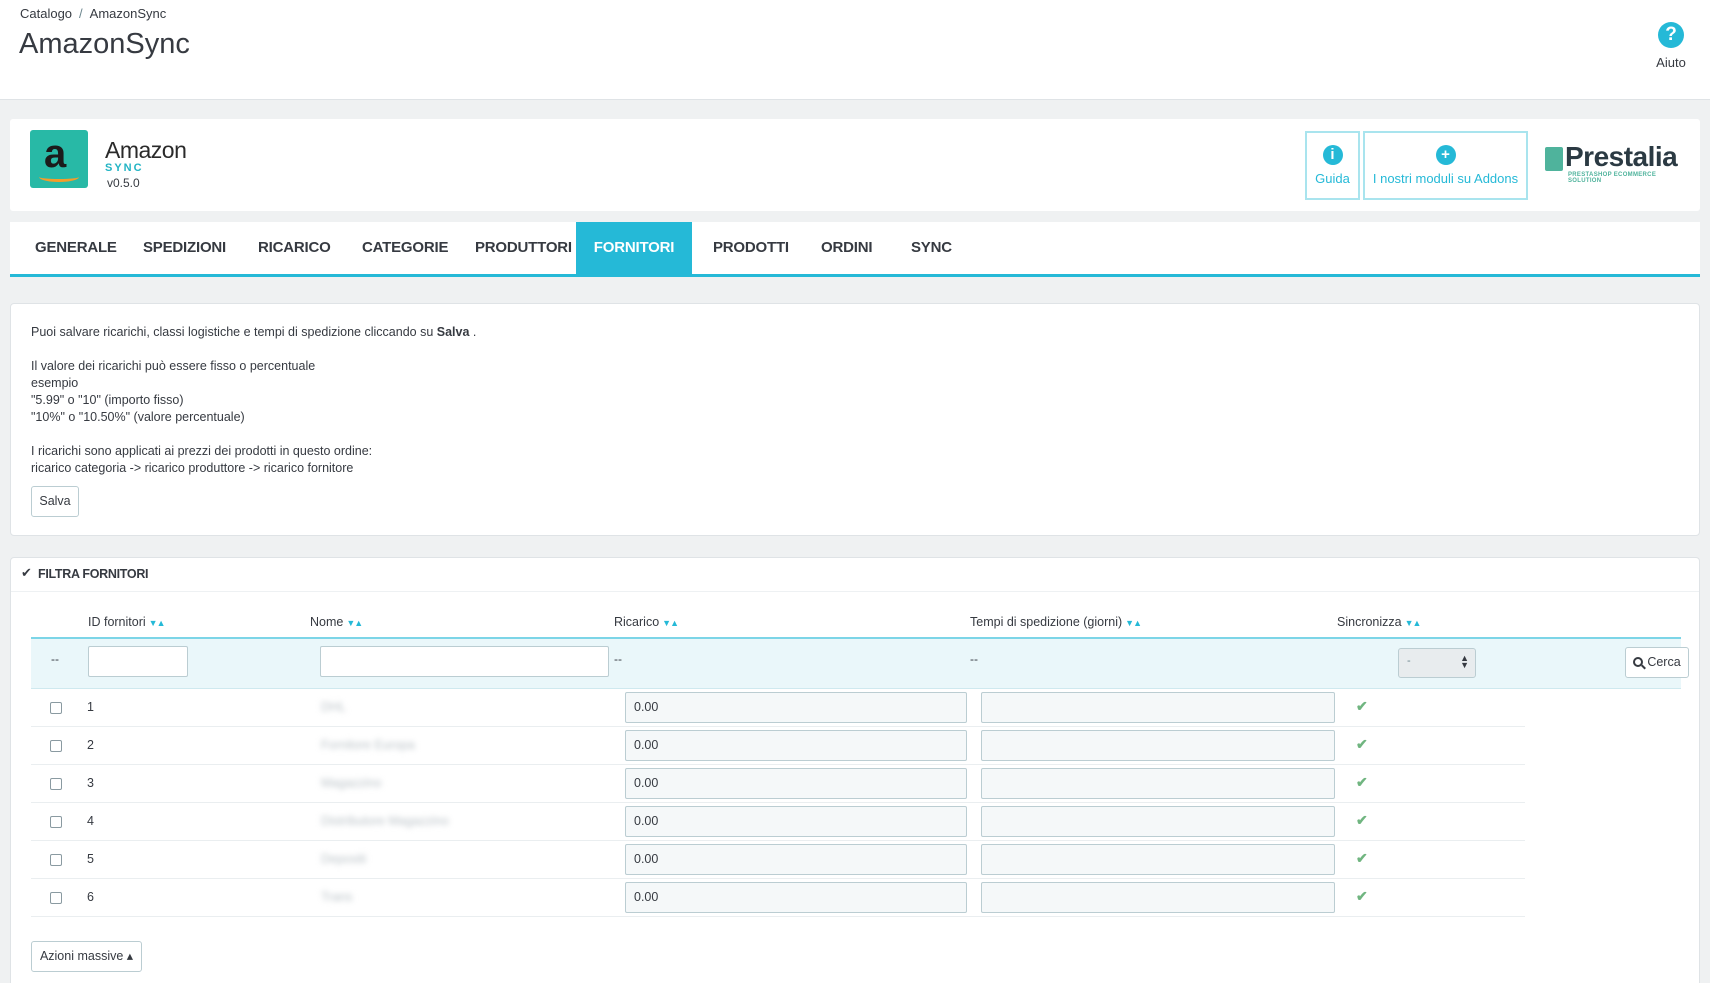  I want to click on tab-categorie: CATEGORIE, so click(405, 248).